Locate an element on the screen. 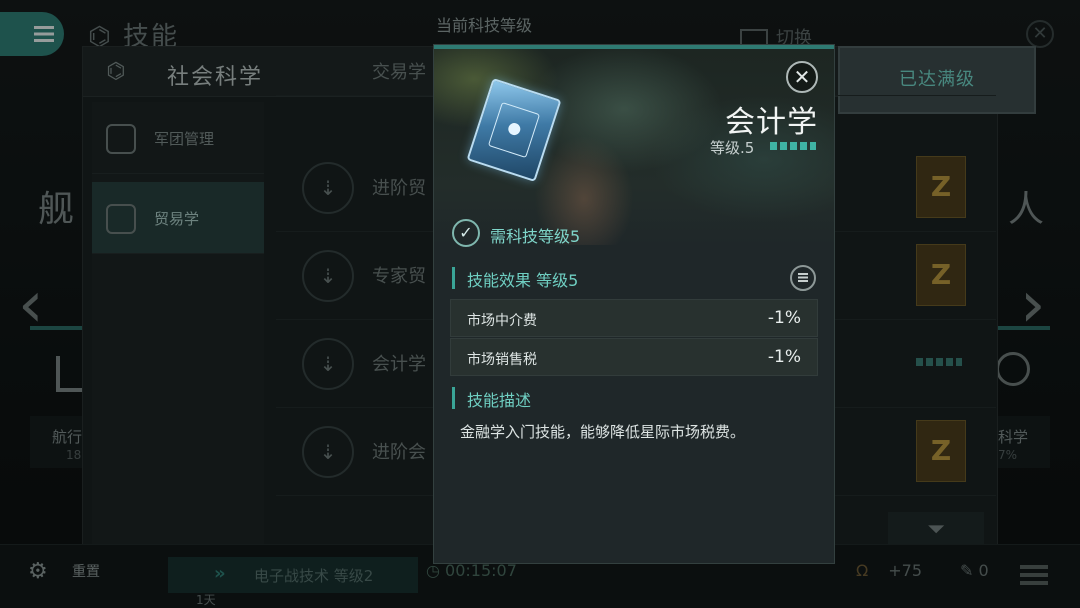 The height and width of the screenshot is (608, 1080). close-icon: ✕ is located at coordinates (802, 77).